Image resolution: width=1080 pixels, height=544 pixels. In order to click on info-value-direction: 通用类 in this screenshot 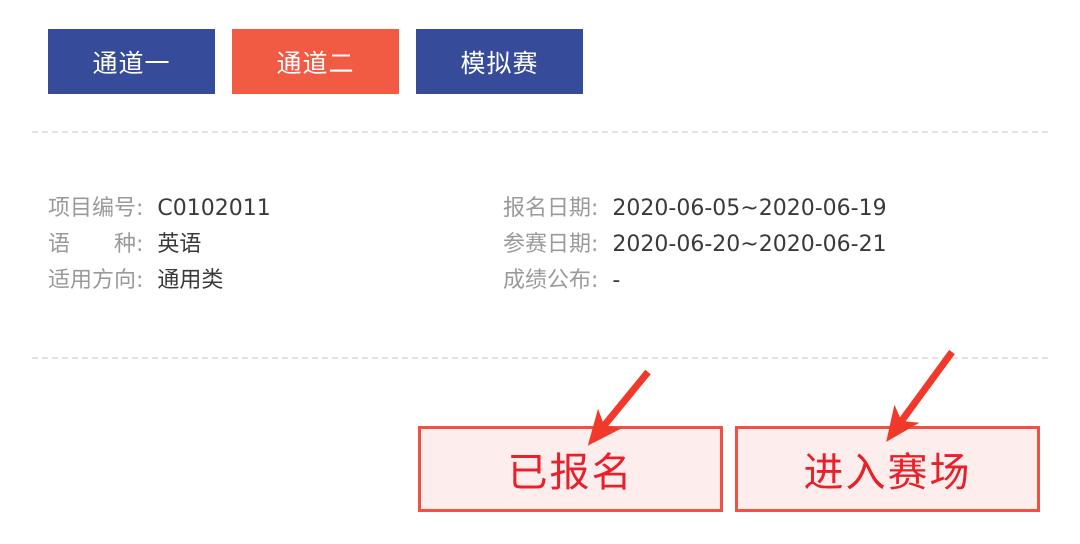, I will do `click(190, 280)`.